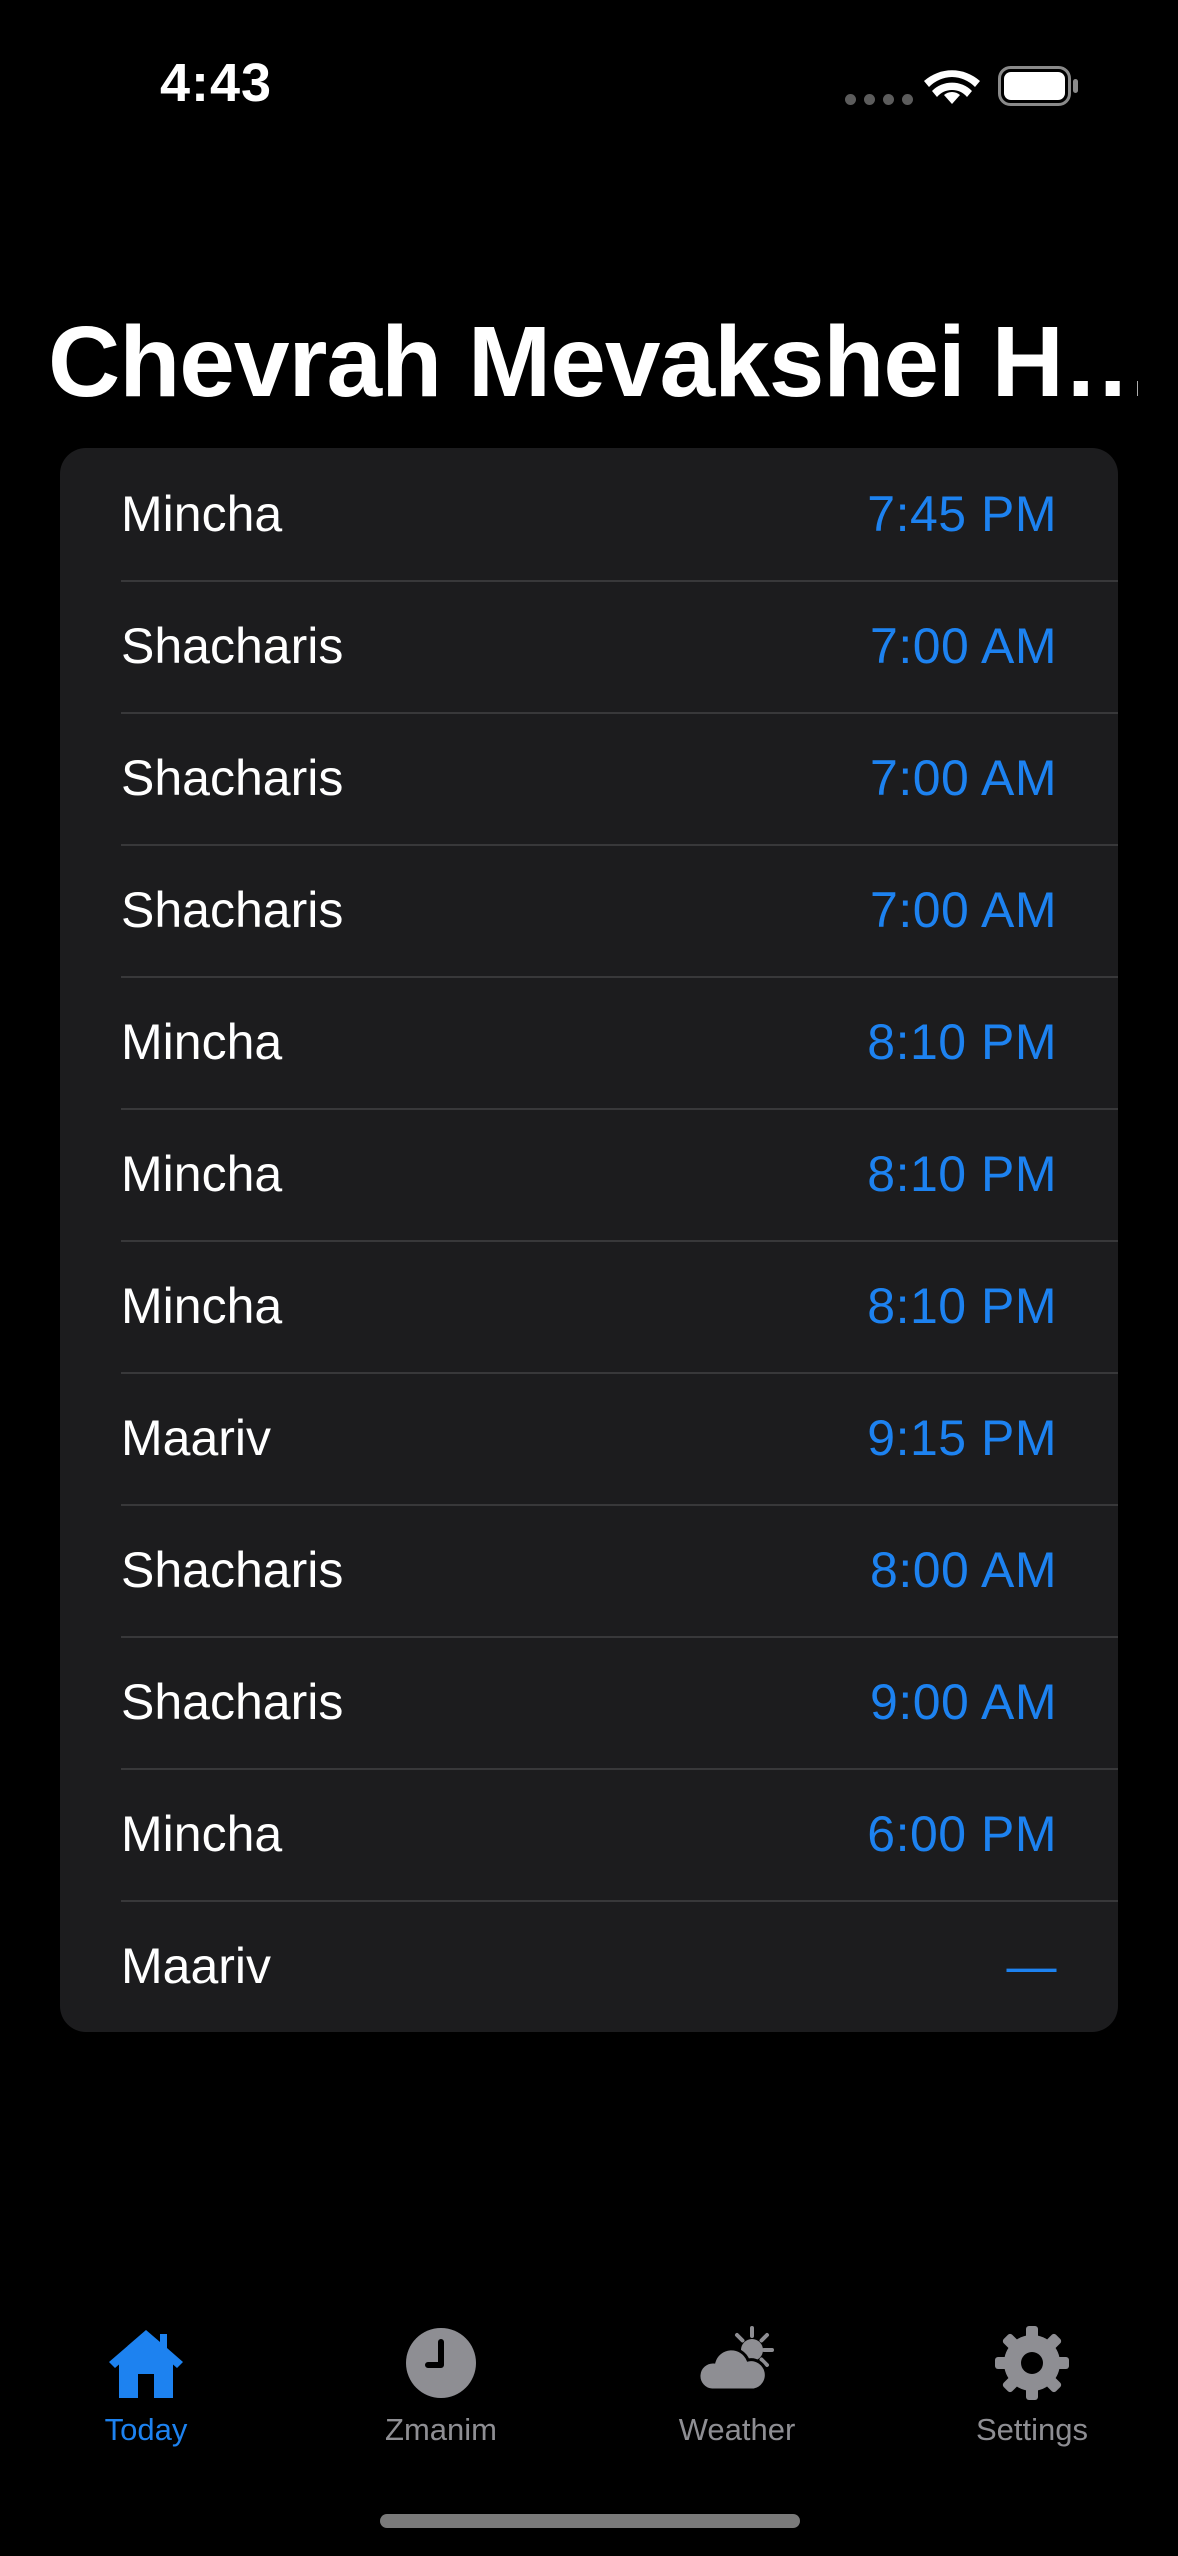  Describe the element at coordinates (441, 2363) in the screenshot. I see `clock-icon` at that location.